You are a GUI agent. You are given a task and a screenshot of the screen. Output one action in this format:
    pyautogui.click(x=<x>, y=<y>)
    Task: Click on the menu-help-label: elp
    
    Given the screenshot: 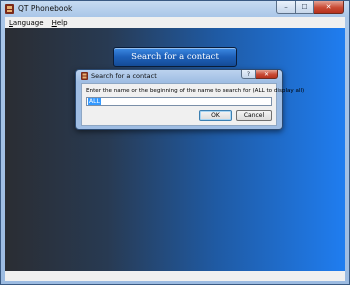 What is the action you would take?
    pyautogui.click(x=62, y=22)
    